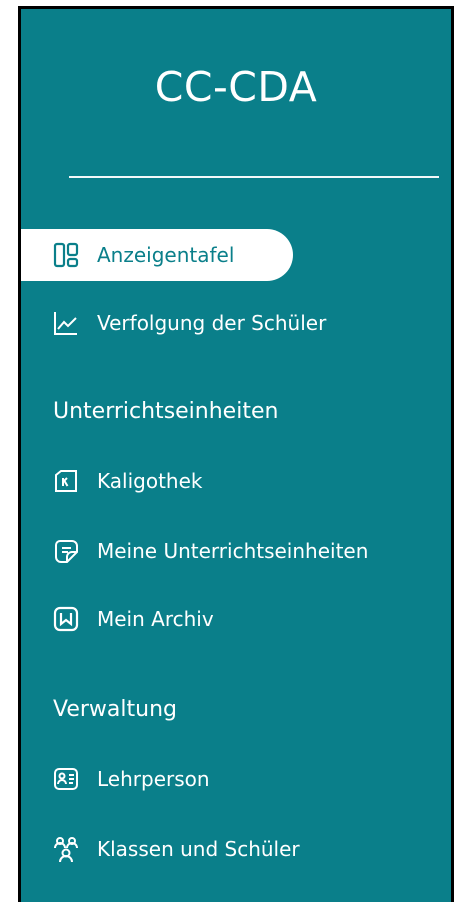  I want to click on nav-item-label: Mein Archiv, so click(155, 619).